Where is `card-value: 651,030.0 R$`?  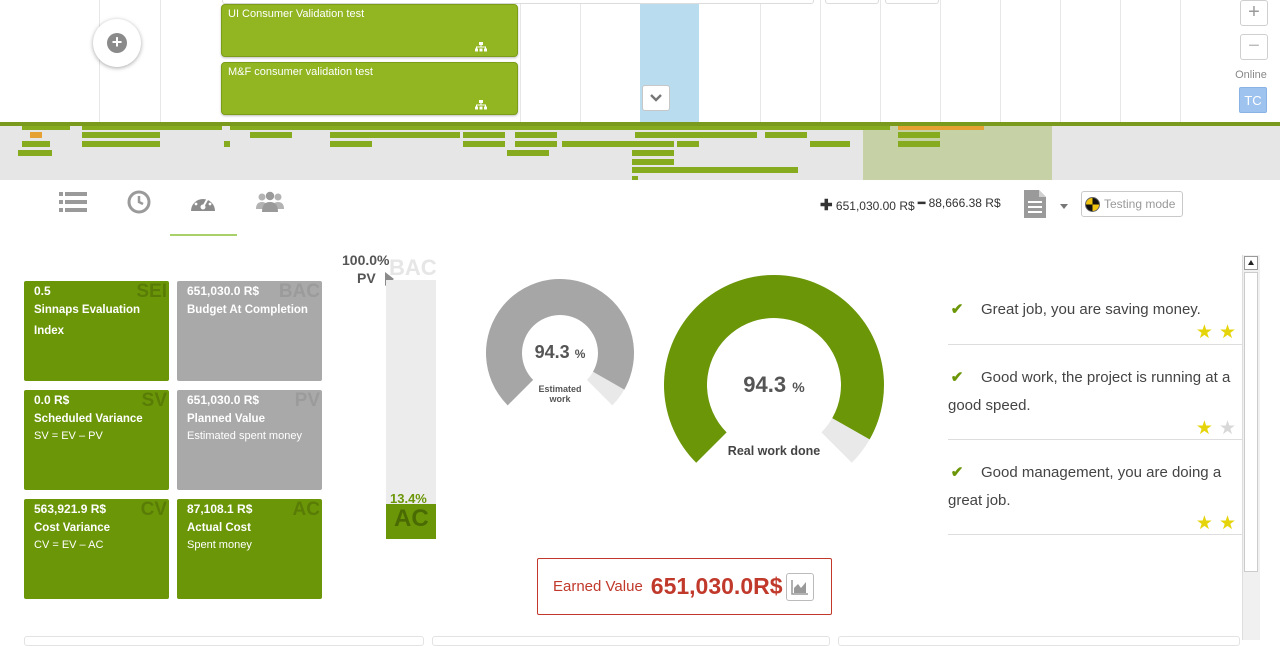
card-value: 651,030.0 R$ is located at coordinates (223, 400).